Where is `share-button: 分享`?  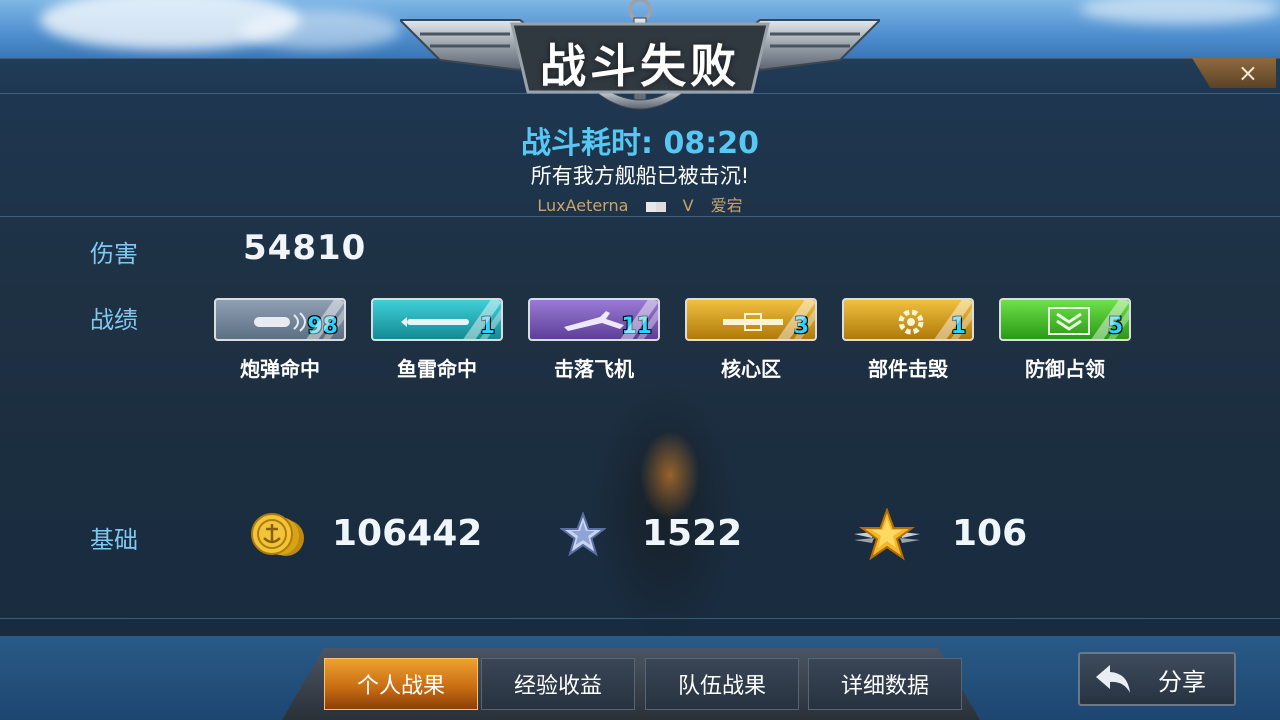 share-button: 分享 is located at coordinates (1157, 679).